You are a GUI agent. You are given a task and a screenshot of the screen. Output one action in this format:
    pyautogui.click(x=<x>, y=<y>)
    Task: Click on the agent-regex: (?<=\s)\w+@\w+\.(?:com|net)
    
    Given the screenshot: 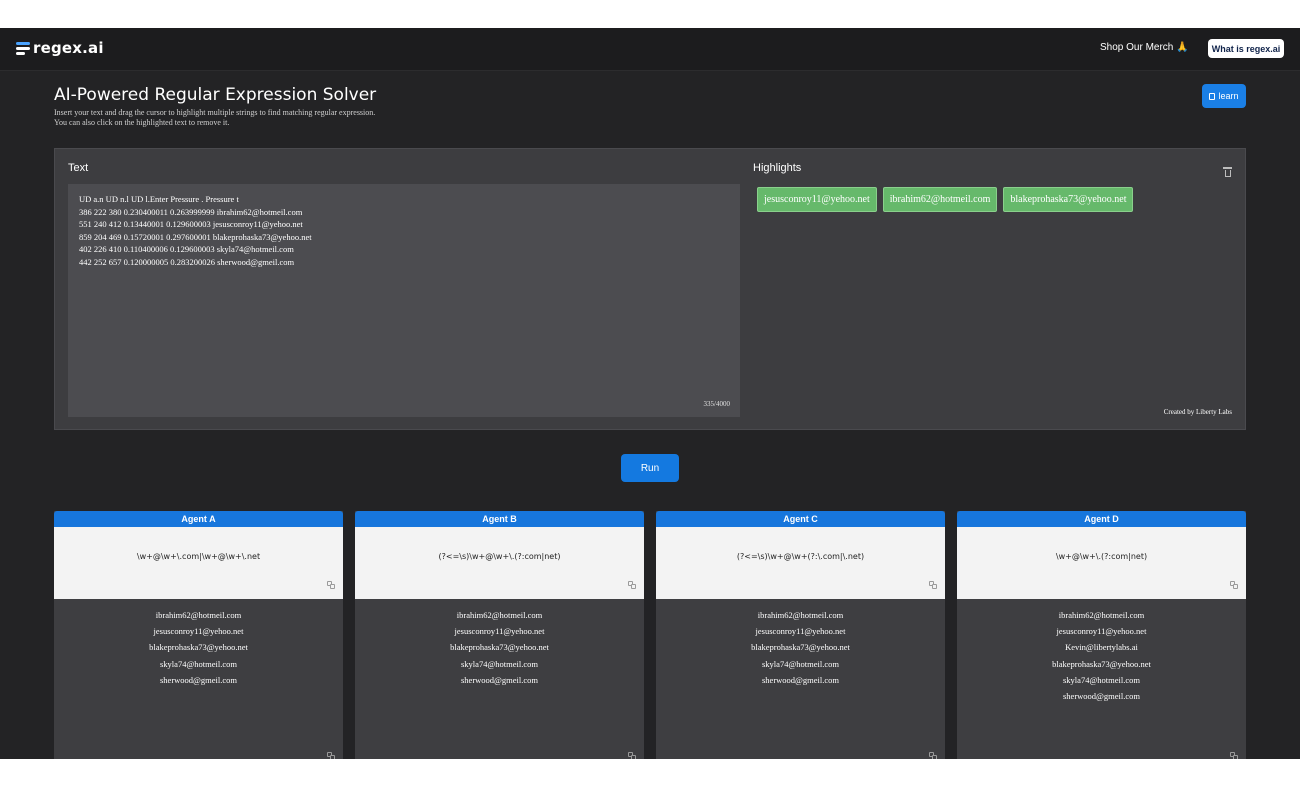 What is the action you would take?
    pyautogui.click(x=499, y=556)
    